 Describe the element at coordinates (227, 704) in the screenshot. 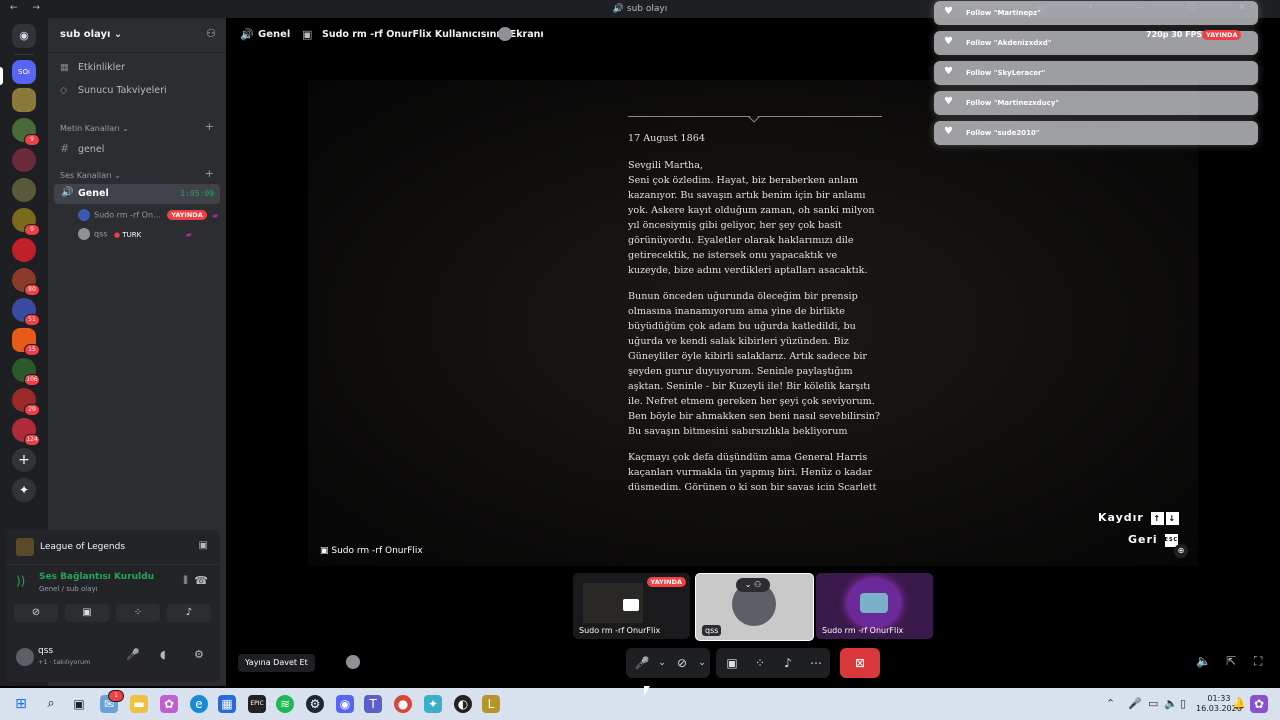

I see `store-icon: ▦` at that location.